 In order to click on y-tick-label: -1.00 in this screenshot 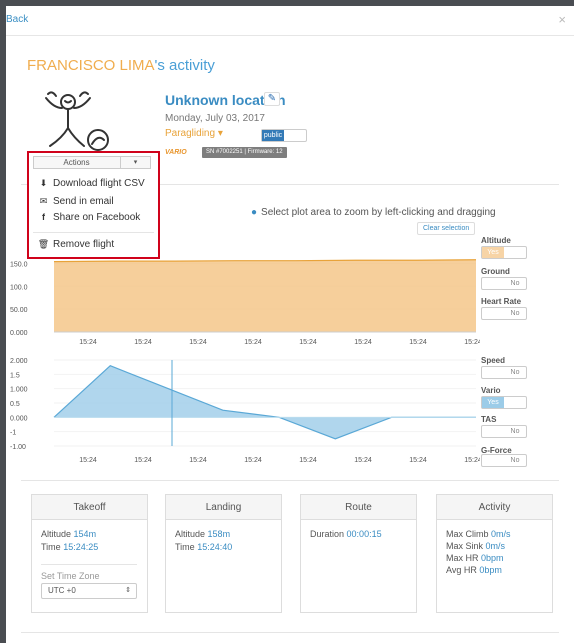, I will do `click(18, 447)`.